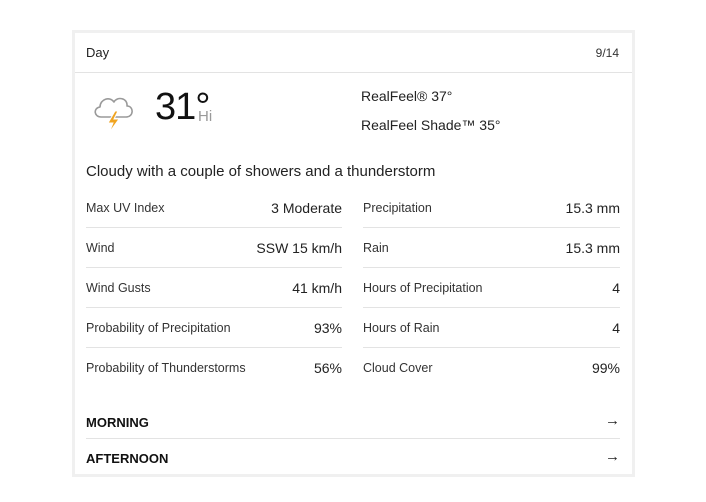 The height and width of the screenshot is (502, 706). I want to click on card-header: Day 9/14, so click(353, 53).